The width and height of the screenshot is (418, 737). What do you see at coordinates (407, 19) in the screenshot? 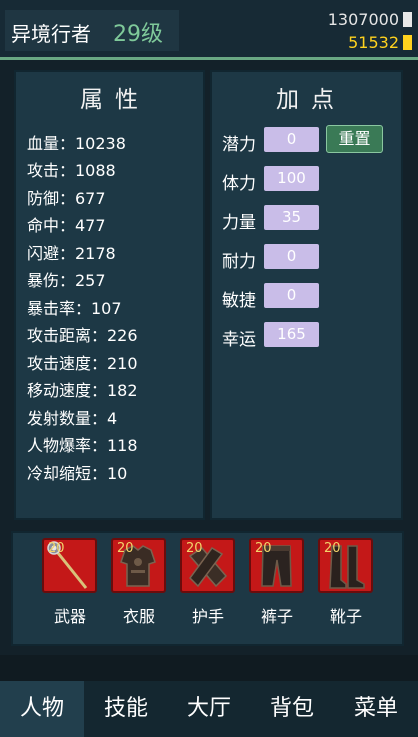
I see `silver-icon` at bounding box center [407, 19].